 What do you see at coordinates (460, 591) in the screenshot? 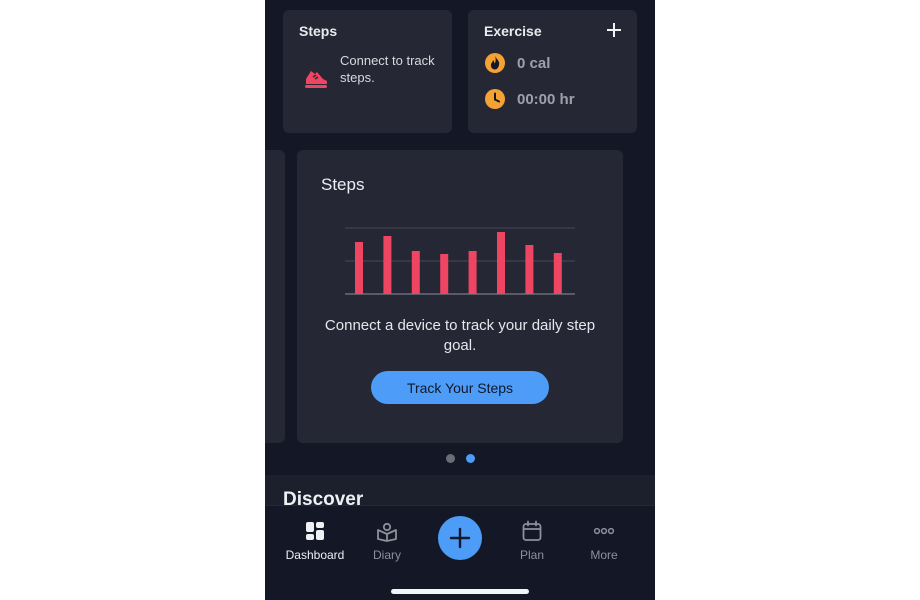
I see `home-indicator` at bounding box center [460, 591].